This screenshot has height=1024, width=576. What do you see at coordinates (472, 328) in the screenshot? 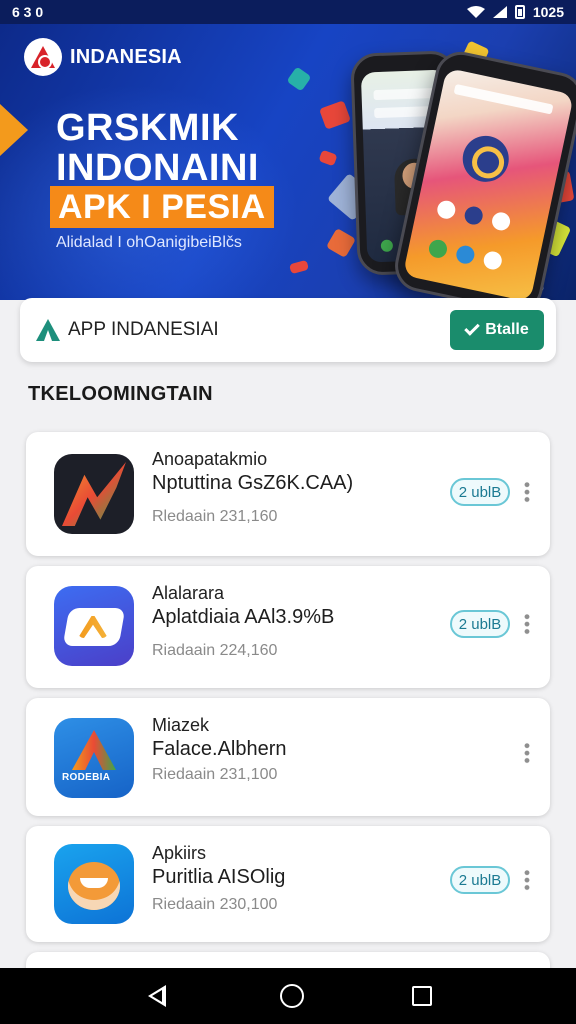
I see `check-icon` at bounding box center [472, 328].